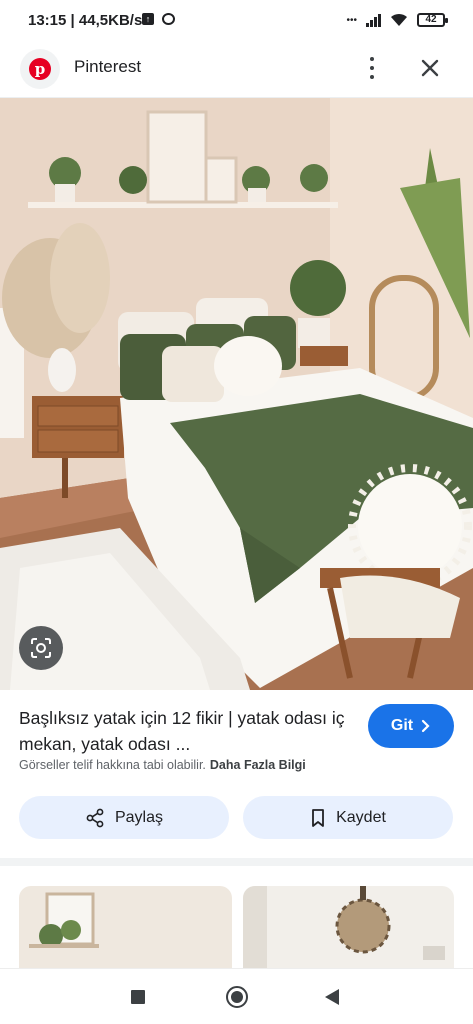  What do you see at coordinates (108, 66) in the screenshot?
I see `app-title: Pinterest` at bounding box center [108, 66].